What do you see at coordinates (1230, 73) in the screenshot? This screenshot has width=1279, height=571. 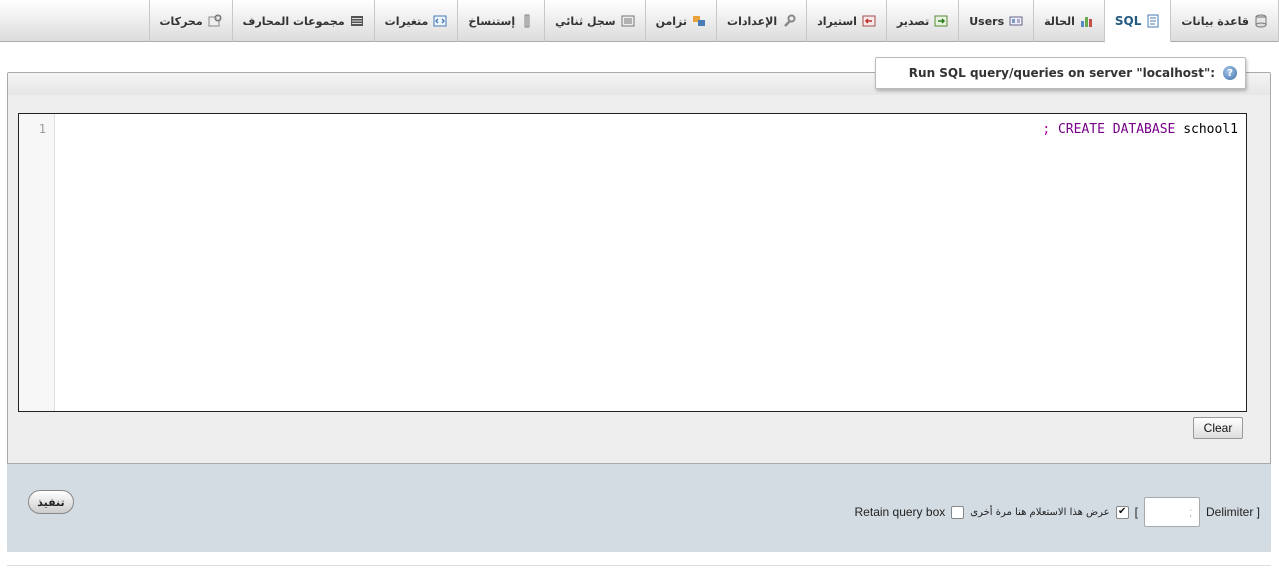 I see `help-icon: ?` at bounding box center [1230, 73].